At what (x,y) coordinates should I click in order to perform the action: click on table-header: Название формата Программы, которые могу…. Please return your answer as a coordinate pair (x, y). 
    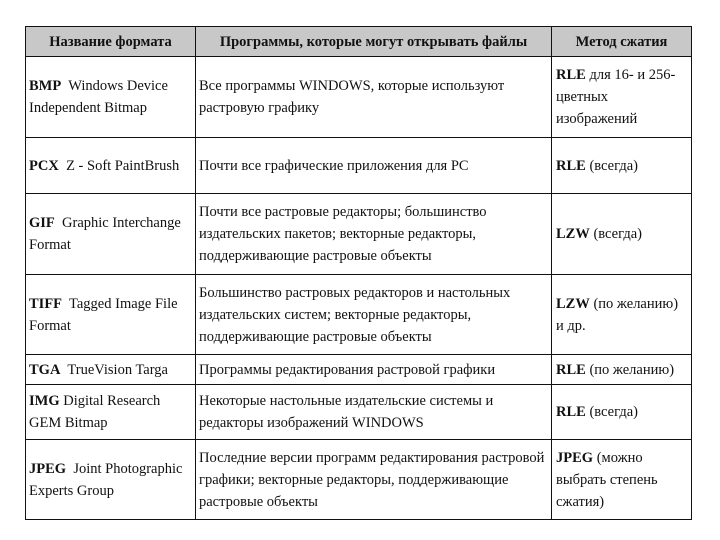
    Looking at the image, I should click on (358, 41).